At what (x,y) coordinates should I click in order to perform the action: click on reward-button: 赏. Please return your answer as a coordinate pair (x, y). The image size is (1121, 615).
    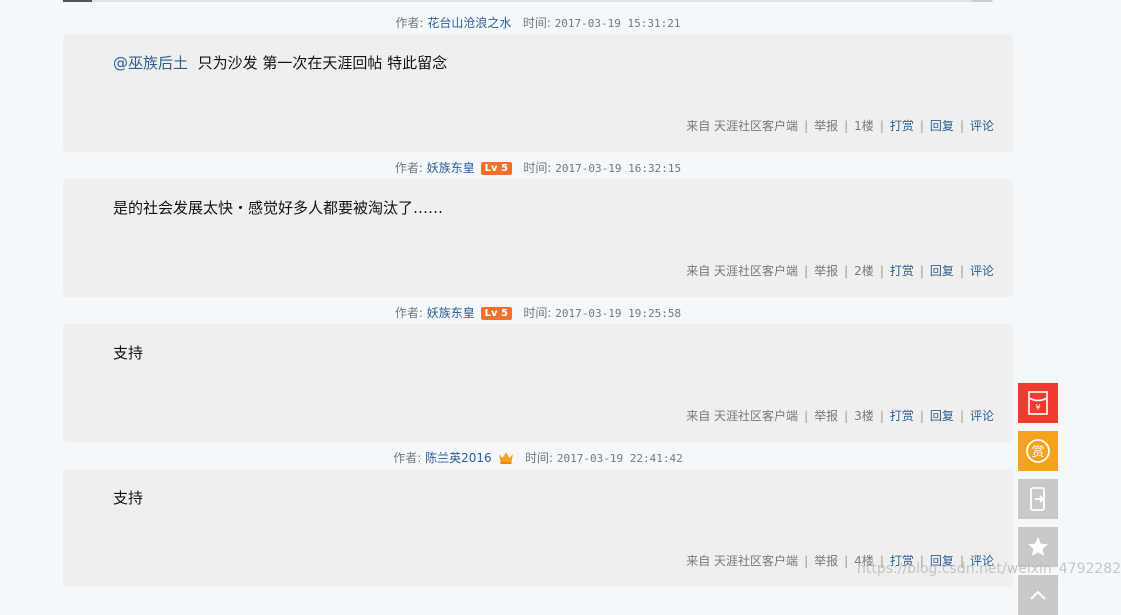
    Looking at the image, I should click on (1038, 451).